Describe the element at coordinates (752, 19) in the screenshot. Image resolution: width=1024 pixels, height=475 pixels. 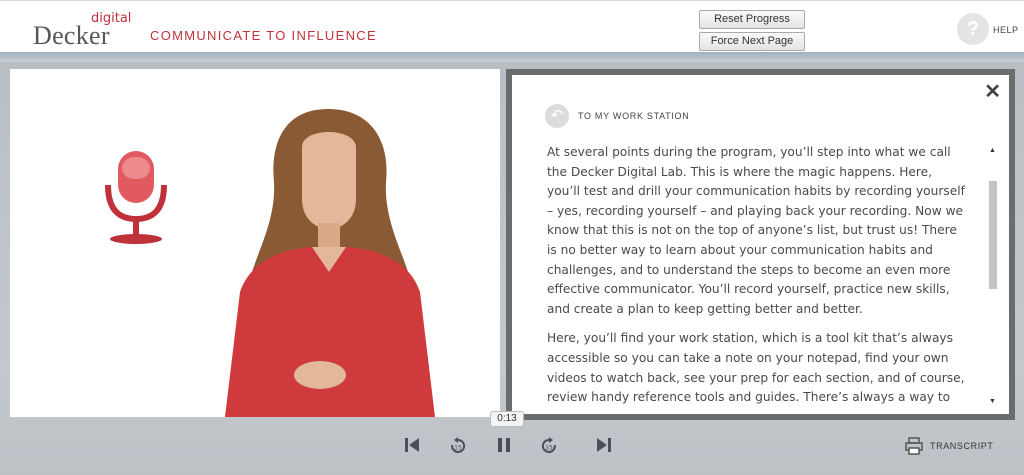
I see `reset-progress-button: Reset Progress` at that location.